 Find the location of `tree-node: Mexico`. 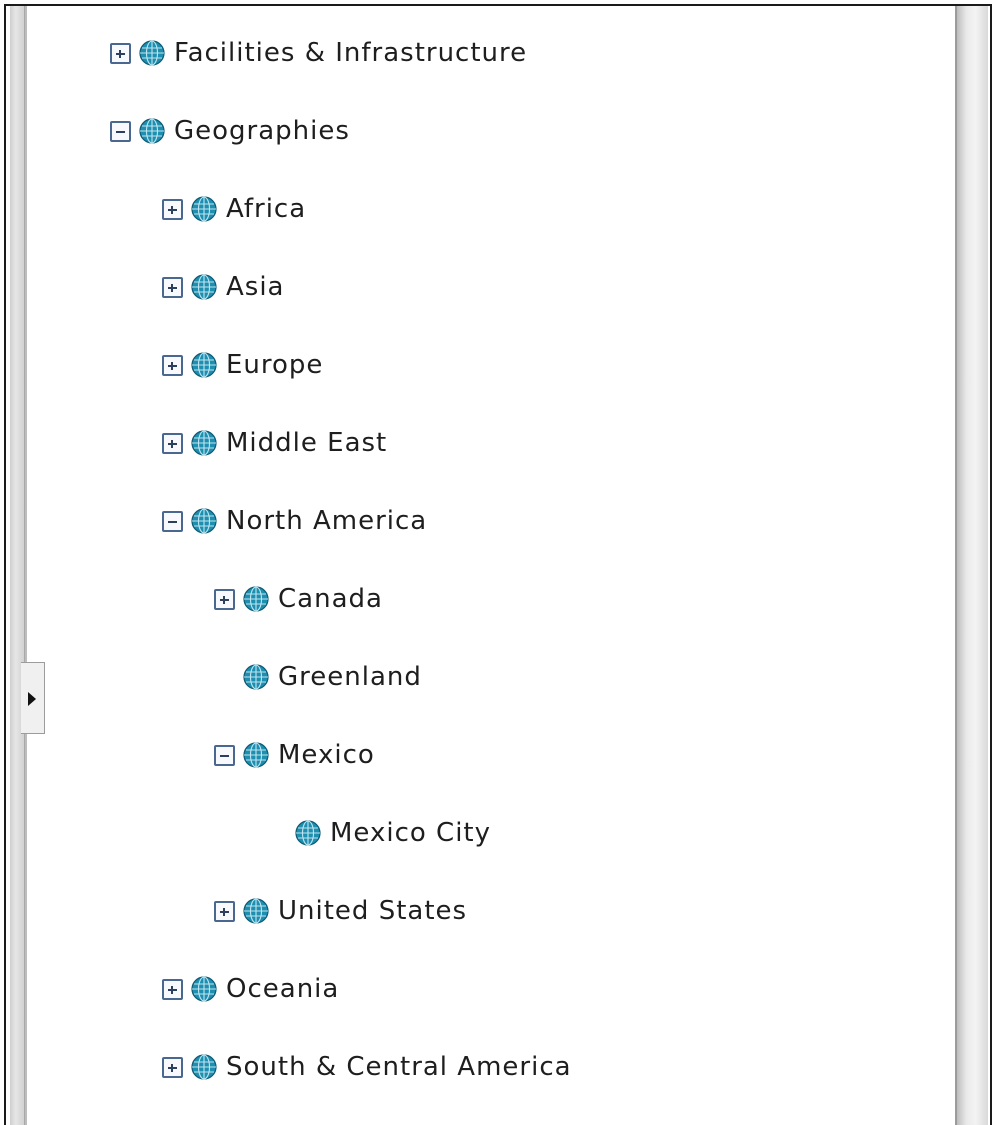

tree-node: Mexico is located at coordinates (294, 755).